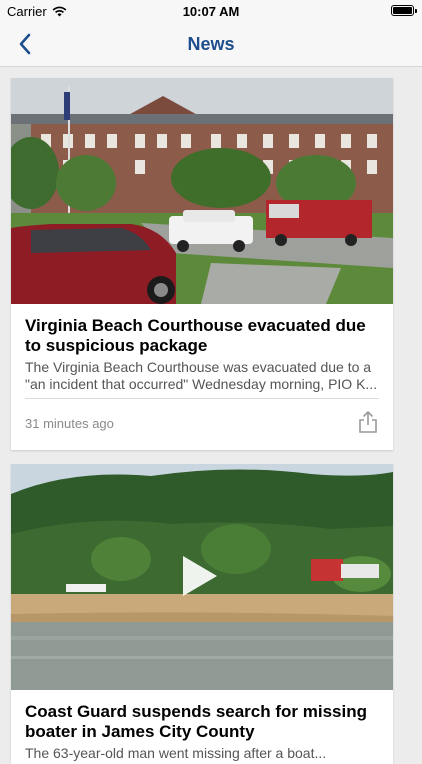 The width and height of the screenshot is (422, 764). What do you see at coordinates (202, 398) in the screenshot?
I see `divider` at bounding box center [202, 398].